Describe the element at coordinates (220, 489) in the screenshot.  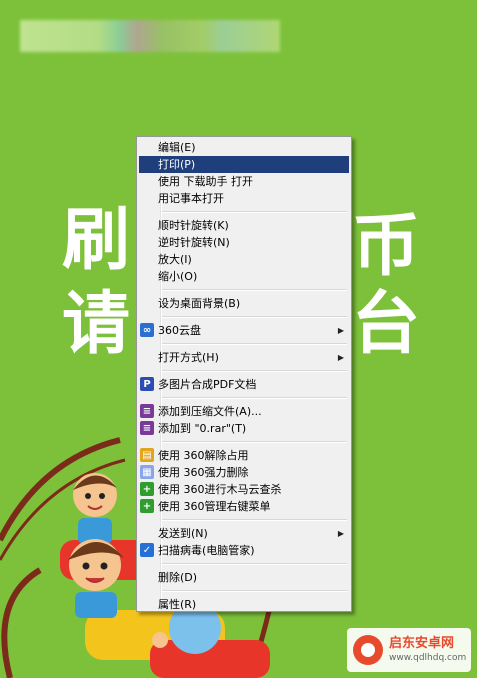
I see `menu-item-label: 使用 360进行木马云查杀` at that location.